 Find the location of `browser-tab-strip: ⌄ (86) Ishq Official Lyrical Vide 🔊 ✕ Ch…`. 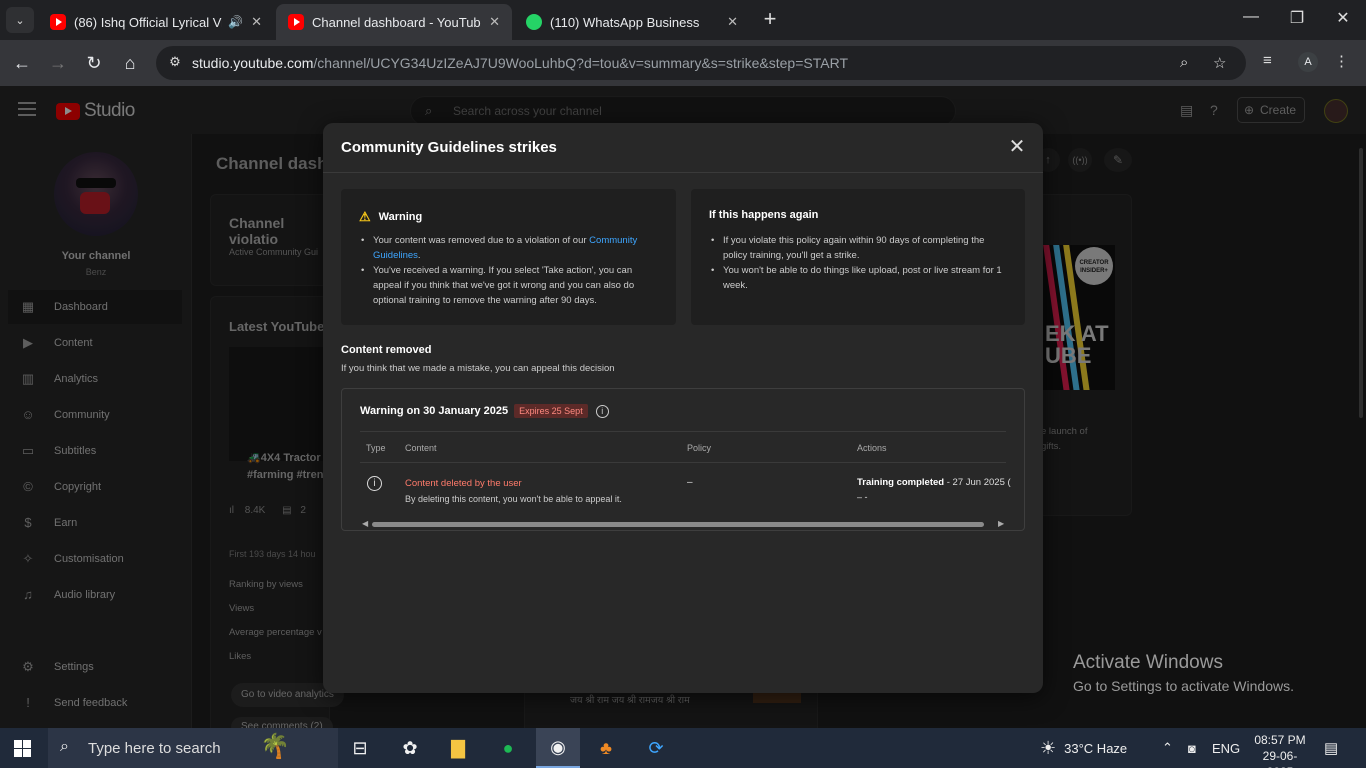

browser-tab-strip: ⌄ (86) Ishq Official Lyrical Vide 🔊 ✕ Ch… is located at coordinates (683, 20).